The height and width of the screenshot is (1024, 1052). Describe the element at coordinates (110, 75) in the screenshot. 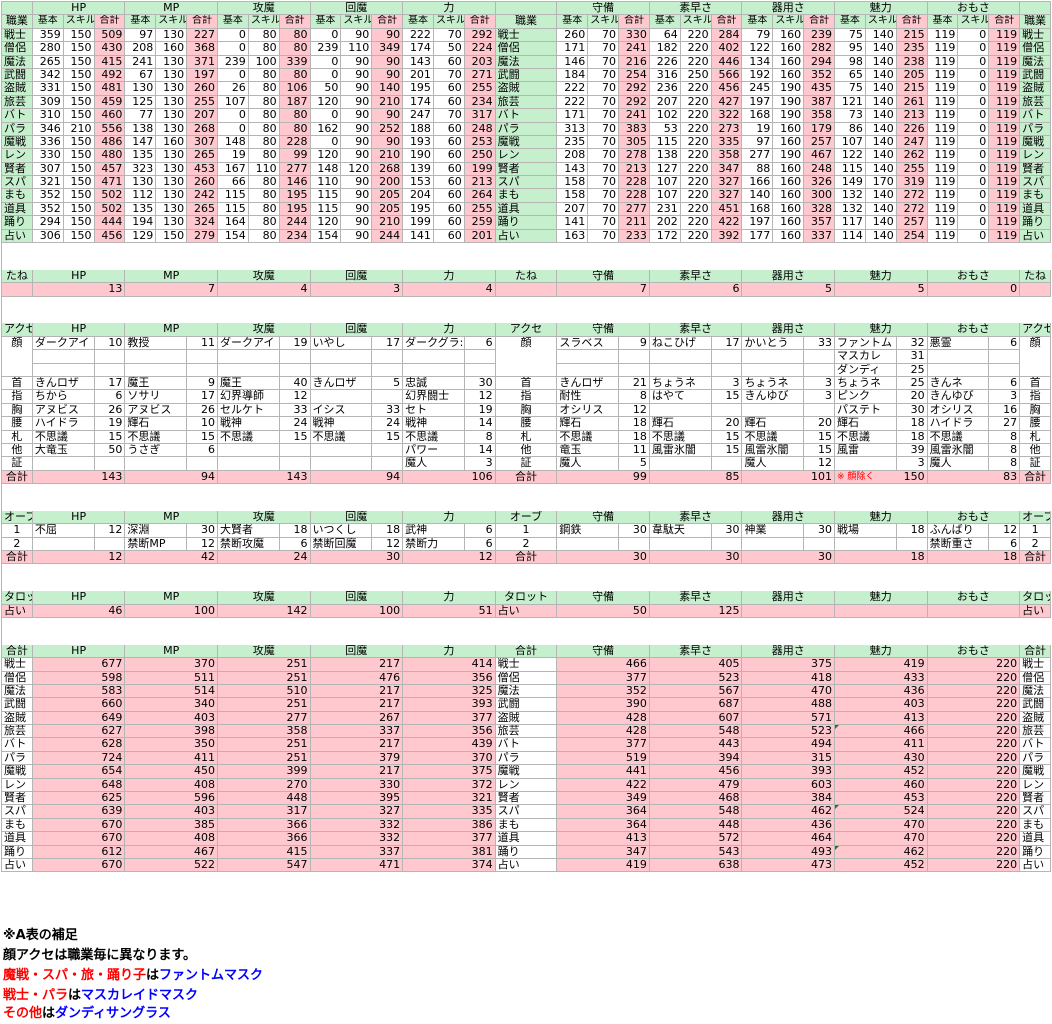

I see `stat-value: 492` at that location.